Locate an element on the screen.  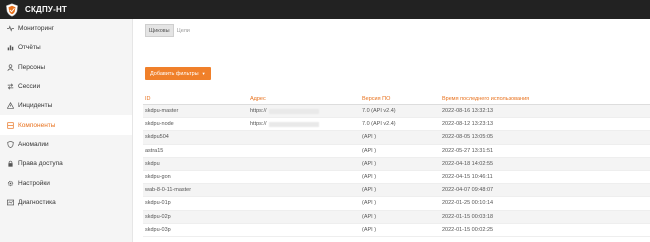
table-row: skdpu-gon (API ) 2022-04-15 10:46:11 is located at coordinates (396, 178).